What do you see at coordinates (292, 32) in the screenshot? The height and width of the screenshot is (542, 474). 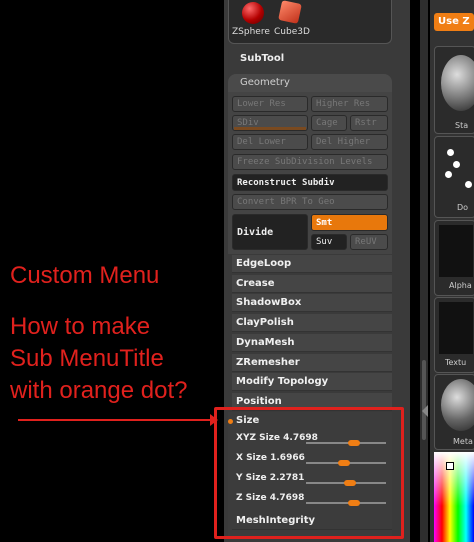 I see `cube3d-label: Cube3D` at bounding box center [292, 32].